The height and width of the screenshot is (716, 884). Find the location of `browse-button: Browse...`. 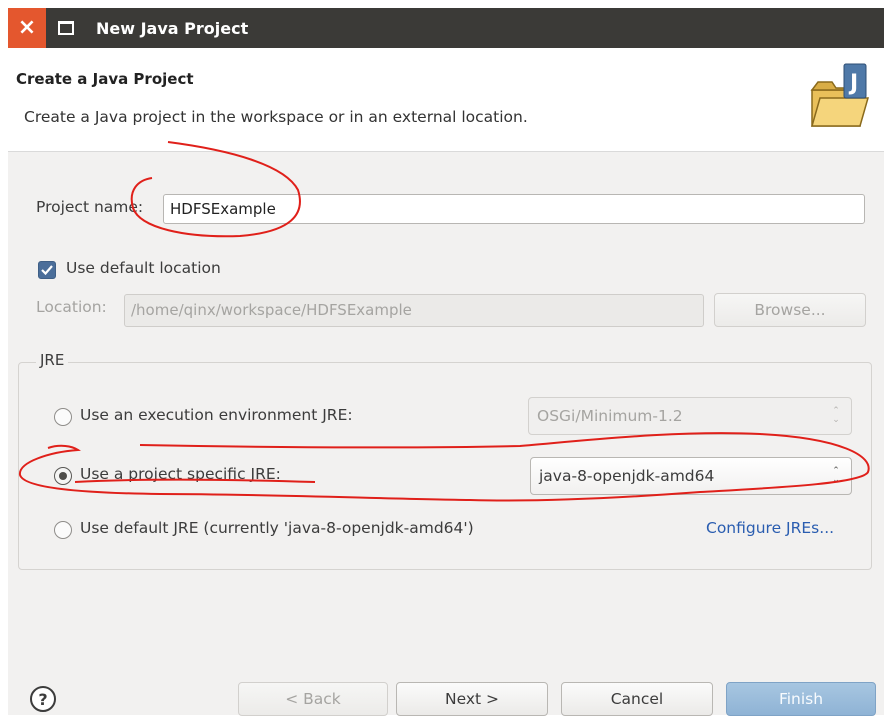

browse-button: Browse... is located at coordinates (790, 310).